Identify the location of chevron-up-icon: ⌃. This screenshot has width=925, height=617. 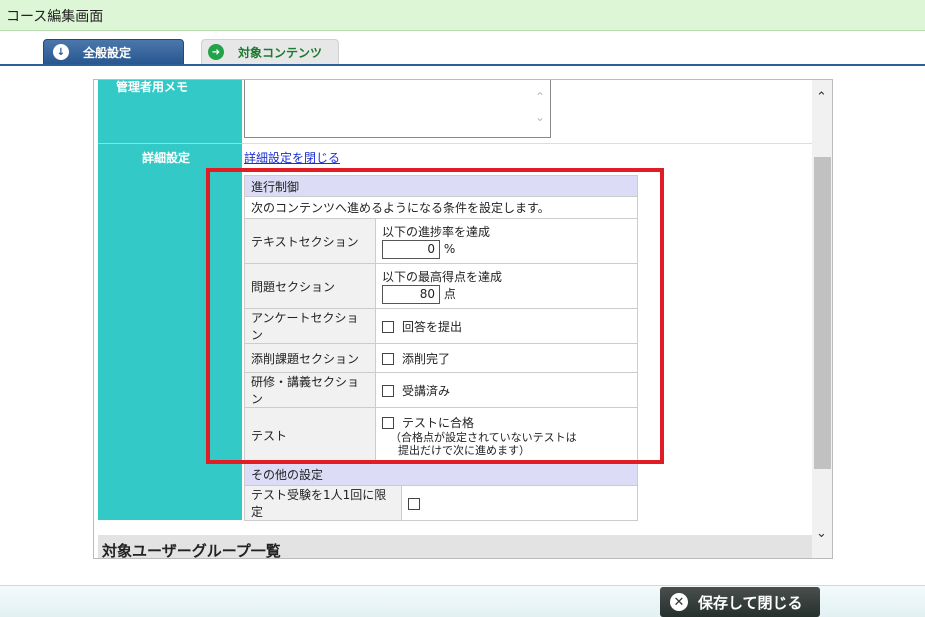
(540, 97).